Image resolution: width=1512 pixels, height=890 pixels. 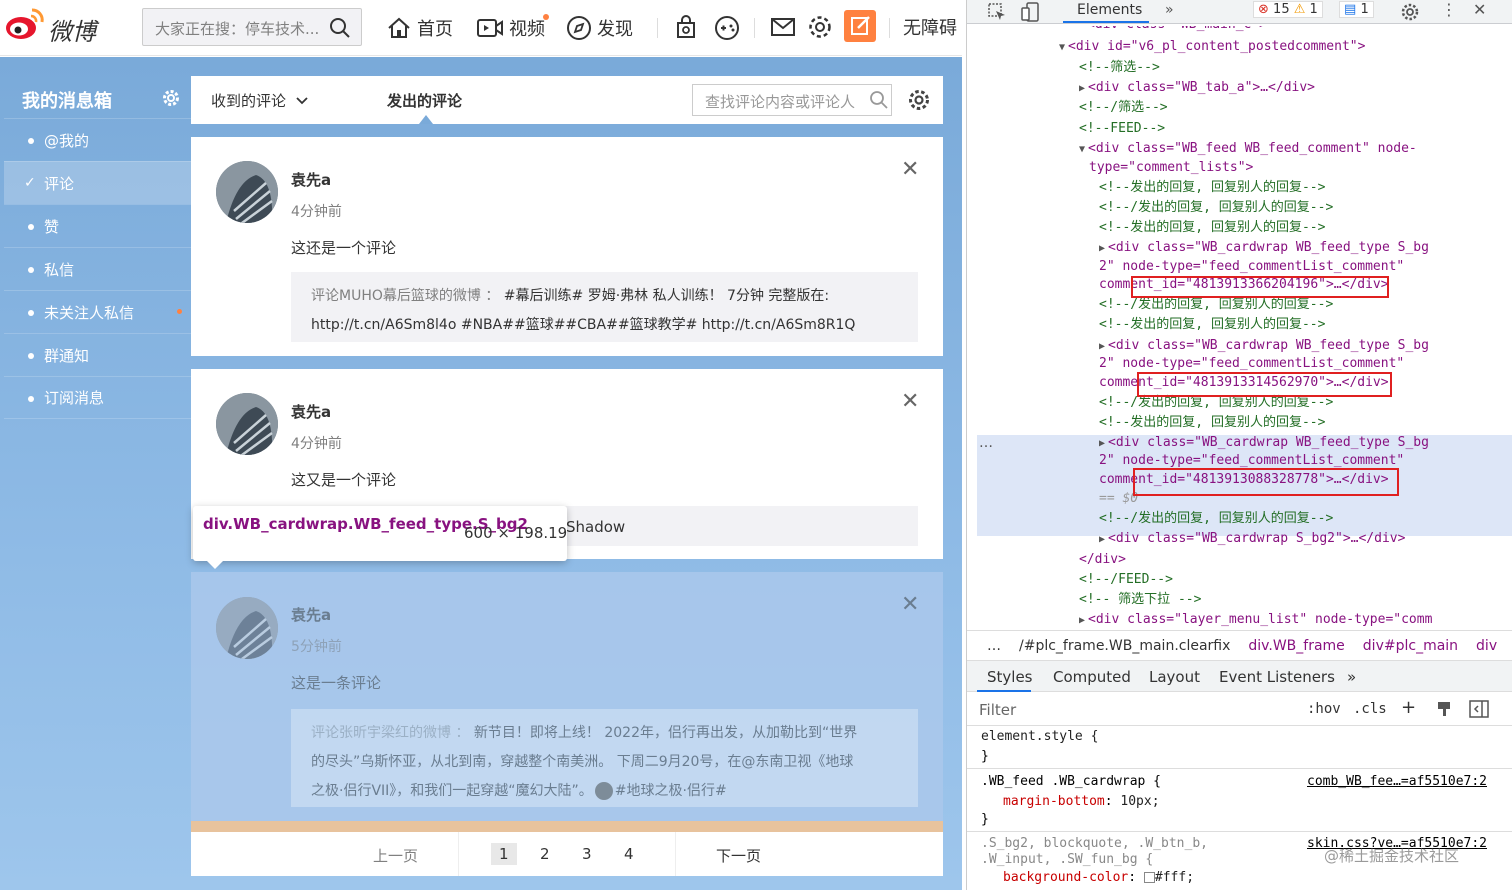 I want to click on styles-filter-input: Filter, so click(x=997, y=710).